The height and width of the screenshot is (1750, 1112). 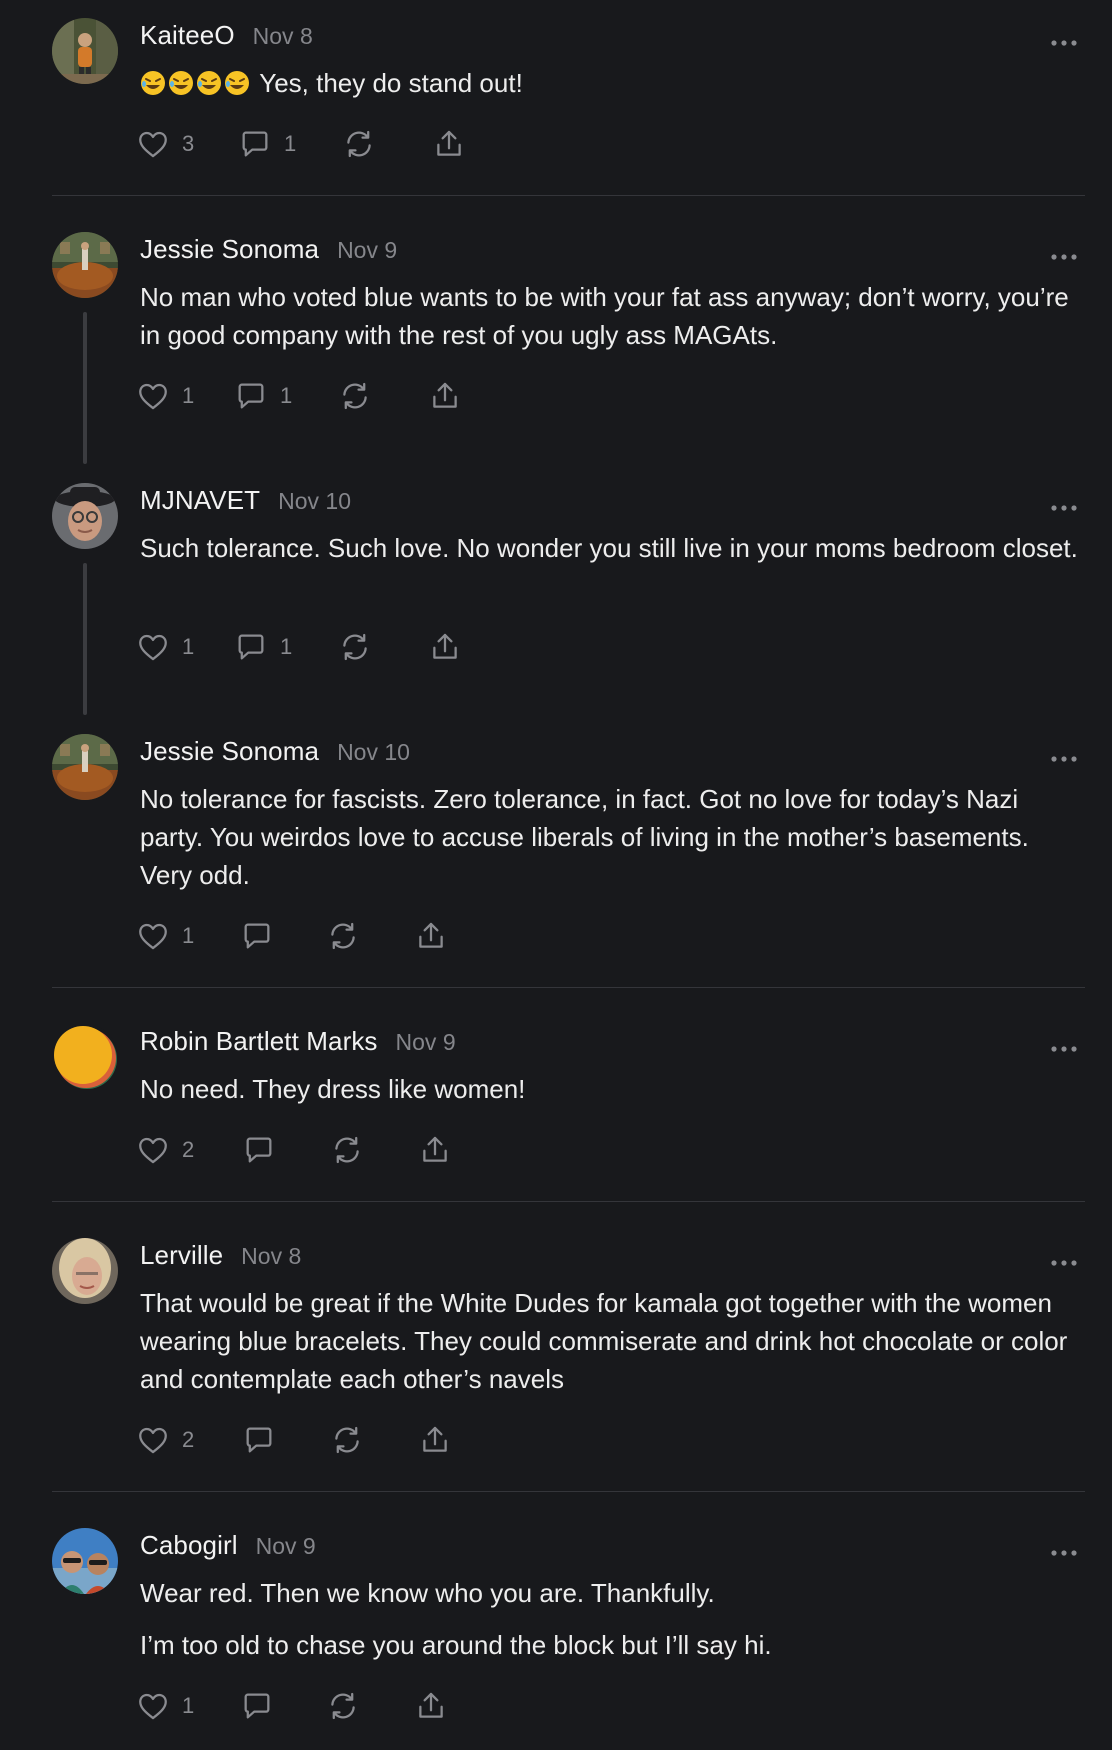 I want to click on author-name: Lerville, so click(x=181, y=1255).